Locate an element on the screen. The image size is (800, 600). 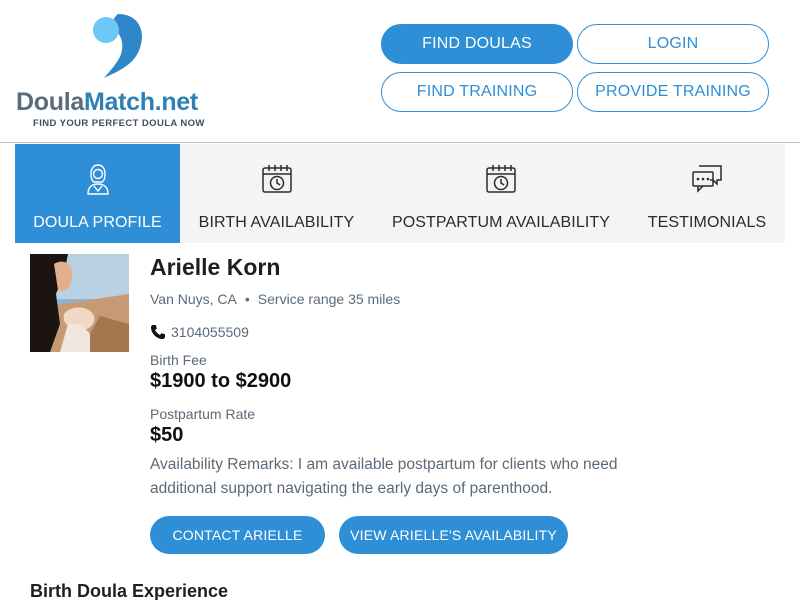
logo-wordmark-part1: Doula is located at coordinates (50, 102).